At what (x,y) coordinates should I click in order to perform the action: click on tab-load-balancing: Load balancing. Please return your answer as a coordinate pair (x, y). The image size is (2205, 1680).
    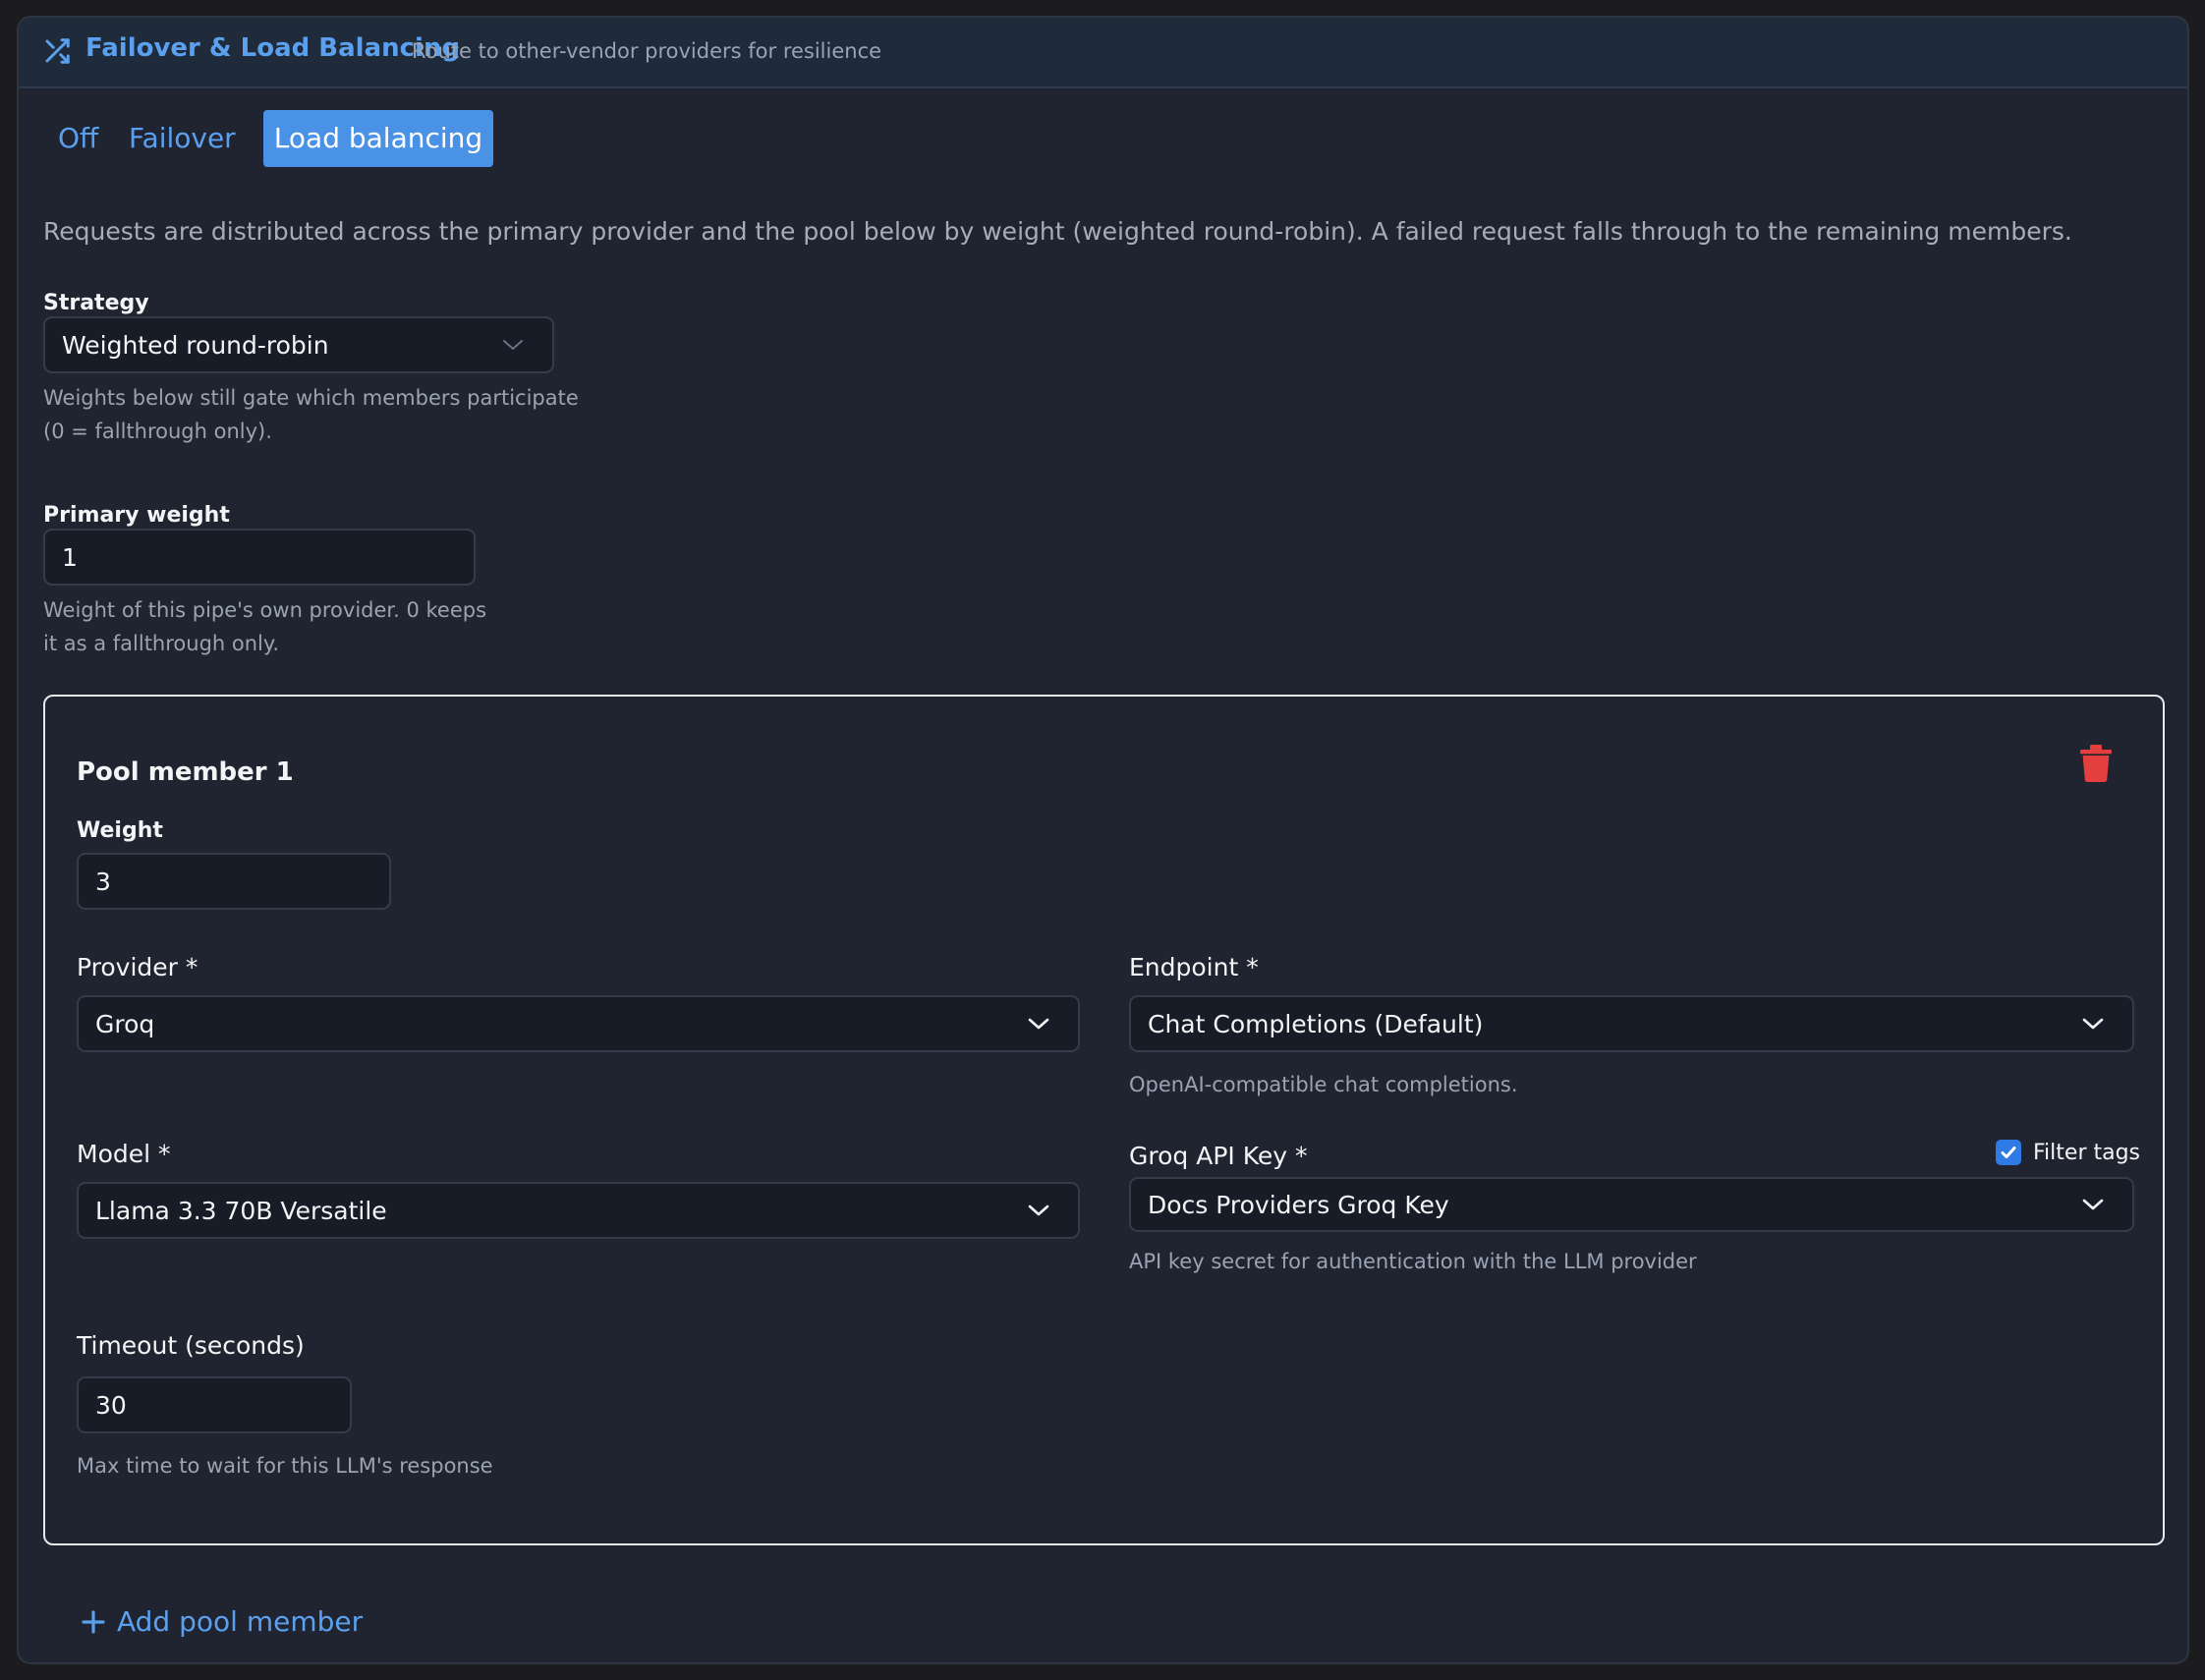
    Looking at the image, I should click on (378, 138).